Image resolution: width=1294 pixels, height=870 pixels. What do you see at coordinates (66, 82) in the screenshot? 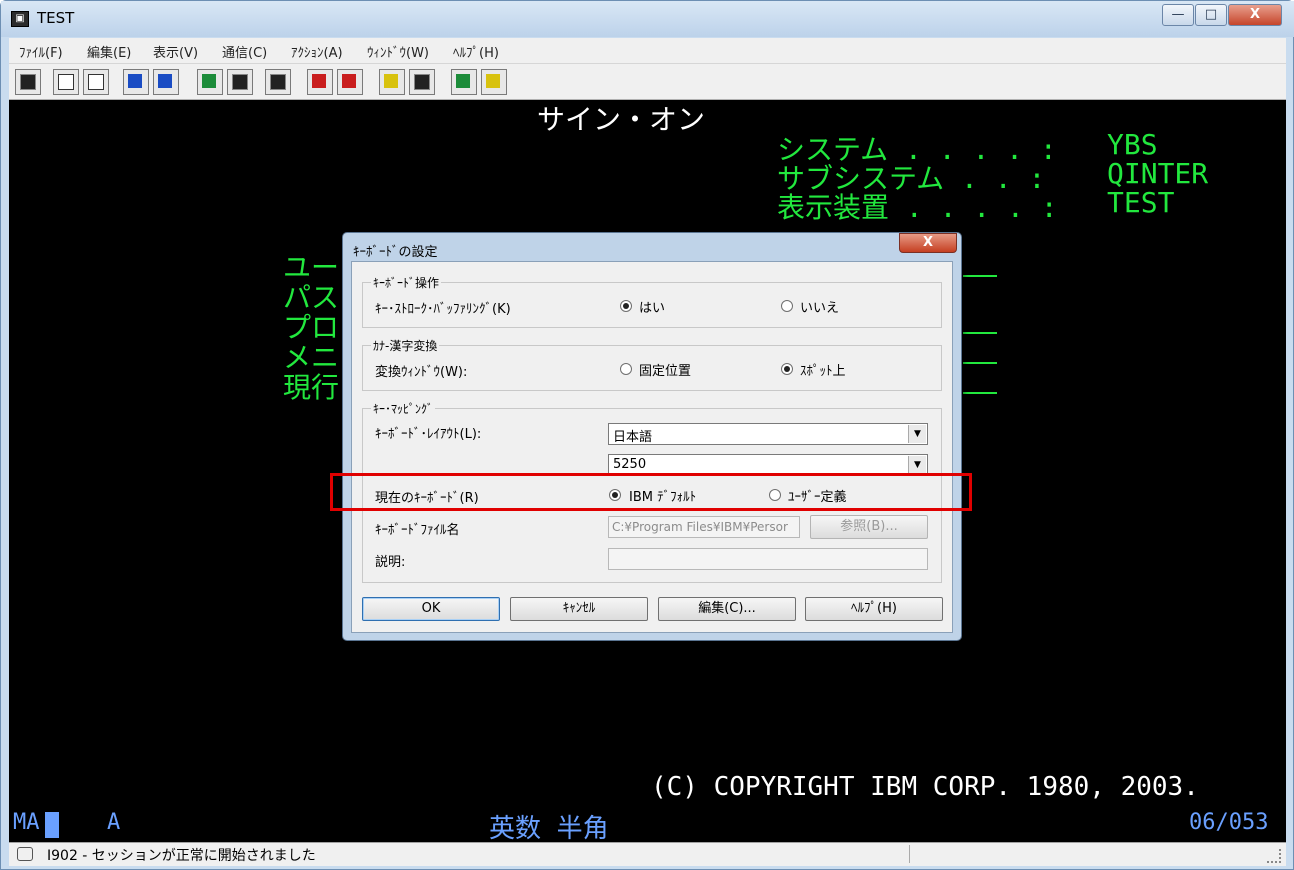
I see `copy-icon` at bounding box center [66, 82].